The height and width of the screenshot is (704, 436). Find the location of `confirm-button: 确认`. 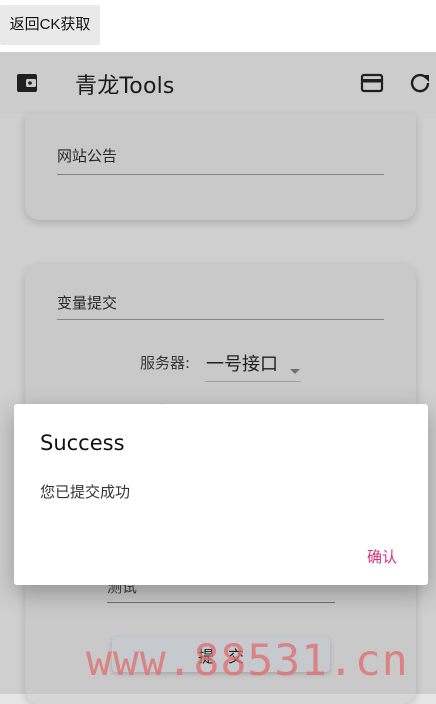

confirm-button: 确认 is located at coordinates (382, 556).